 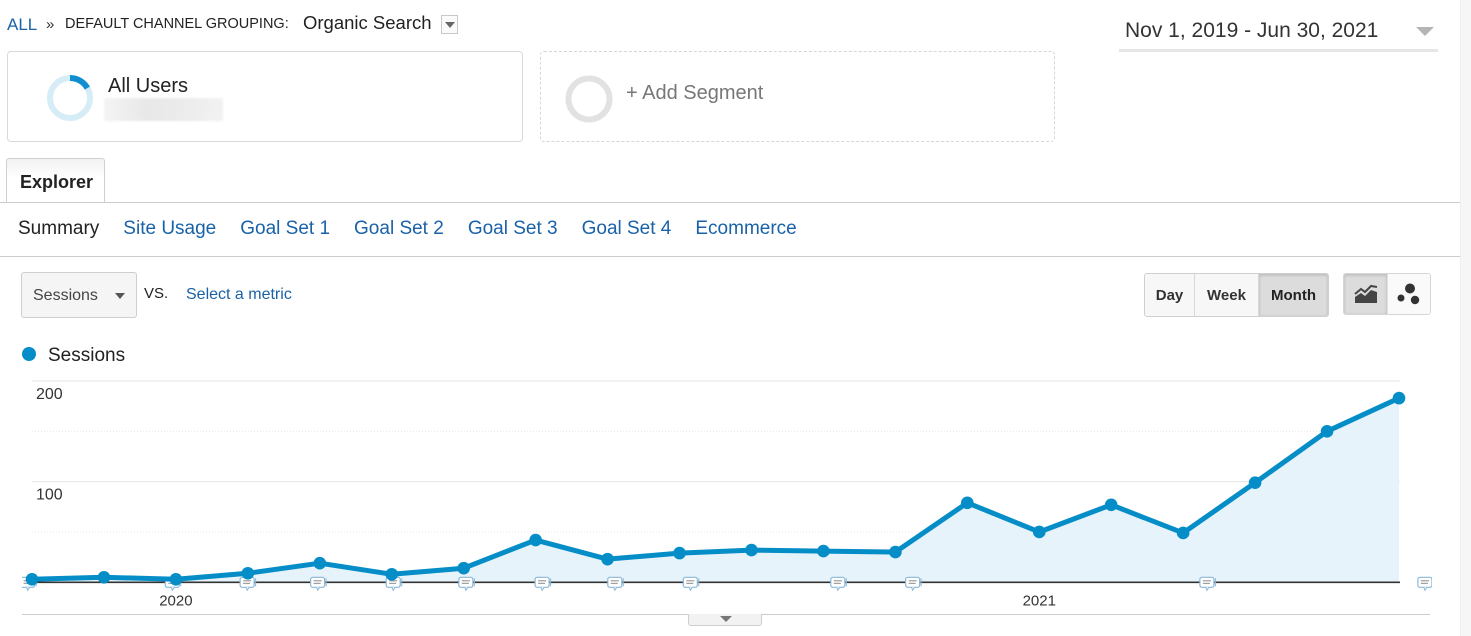 What do you see at coordinates (58, 228) in the screenshot?
I see `subtab-summary: Summary` at bounding box center [58, 228].